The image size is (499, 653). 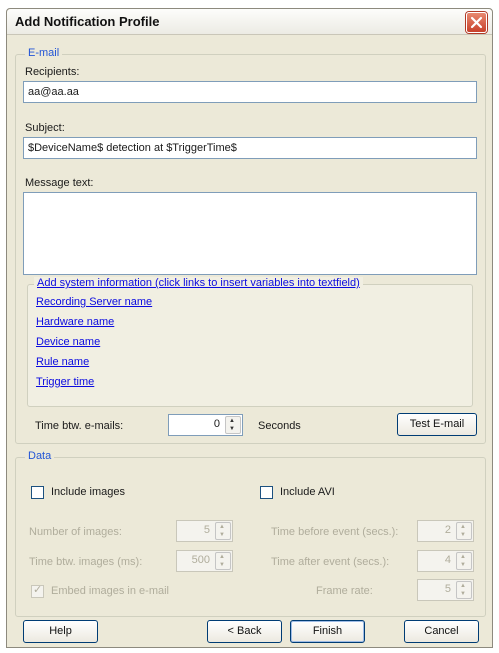 I want to click on subject-label: Subject:, so click(x=45, y=128).